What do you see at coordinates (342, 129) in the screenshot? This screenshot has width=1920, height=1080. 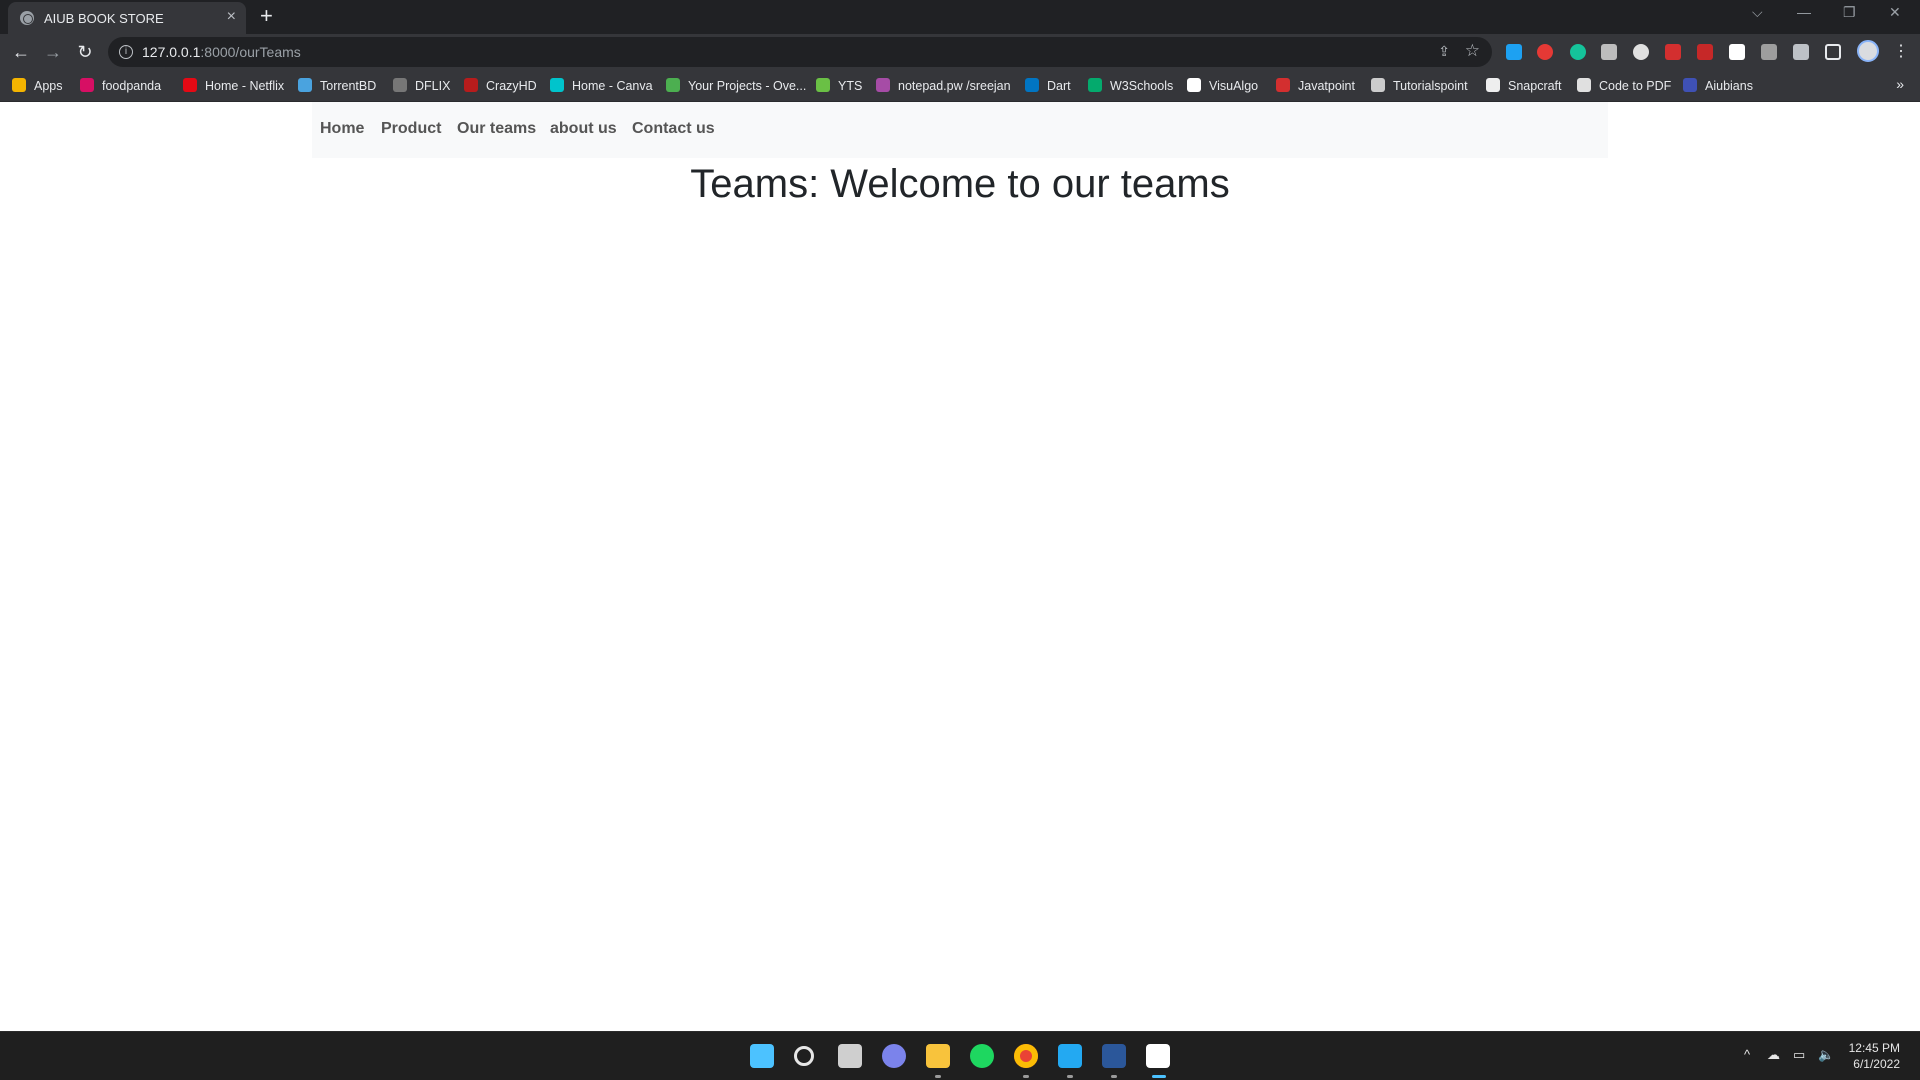 I see `nav-link-home: Home` at bounding box center [342, 129].